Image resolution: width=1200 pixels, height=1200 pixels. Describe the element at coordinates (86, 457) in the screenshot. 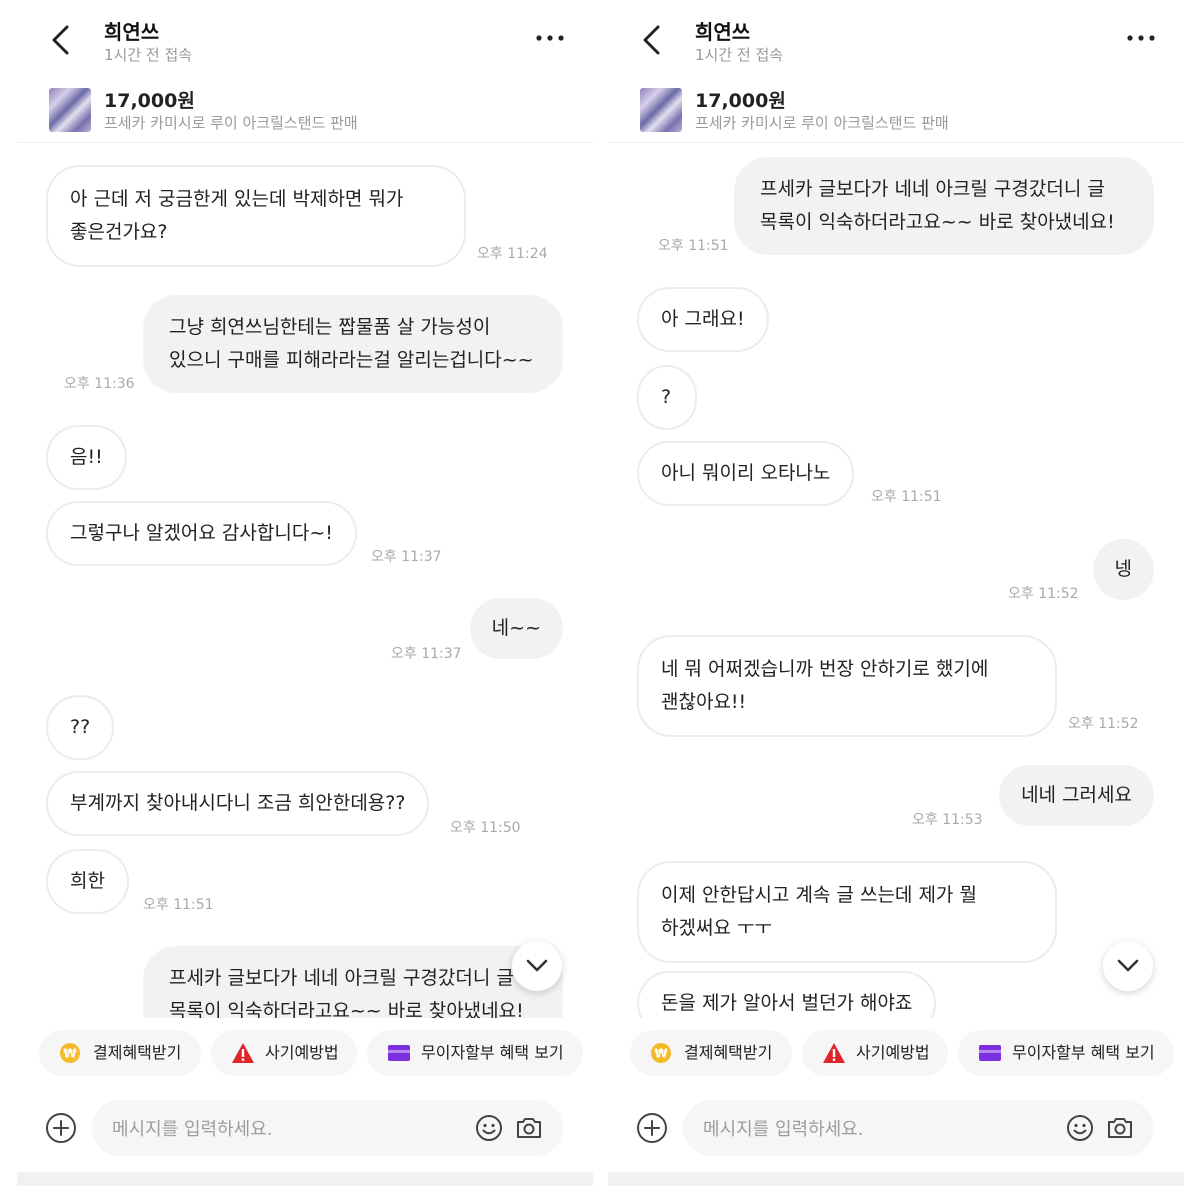

I see `incoming-message: 음!!` at that location.